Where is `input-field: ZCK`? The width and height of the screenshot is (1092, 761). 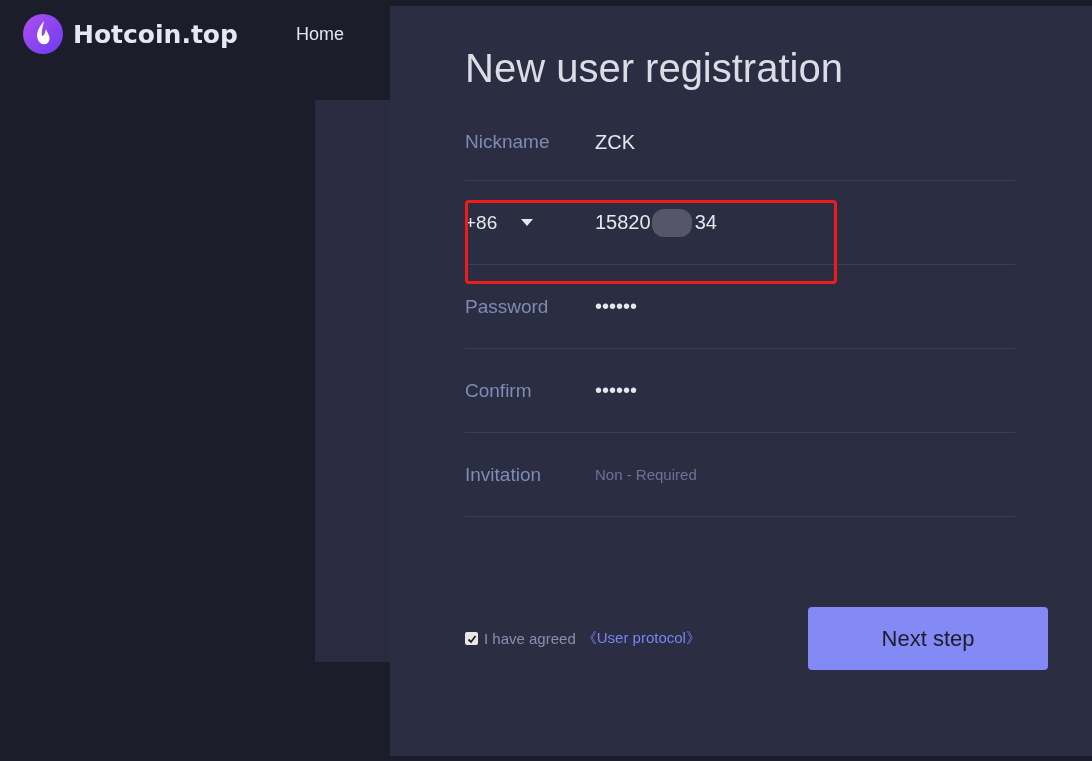
input-field: ZCK is located at coordinates (615, 142).